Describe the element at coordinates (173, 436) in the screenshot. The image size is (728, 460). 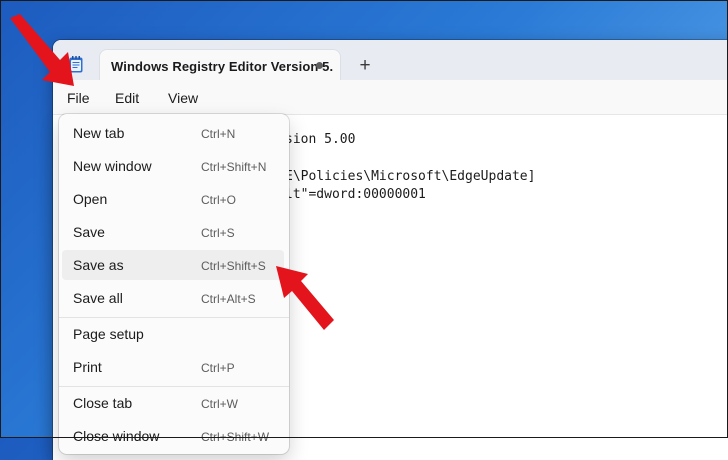
I see `menu-item-close-window: Close window Ctrl+Shift+W` at that location.